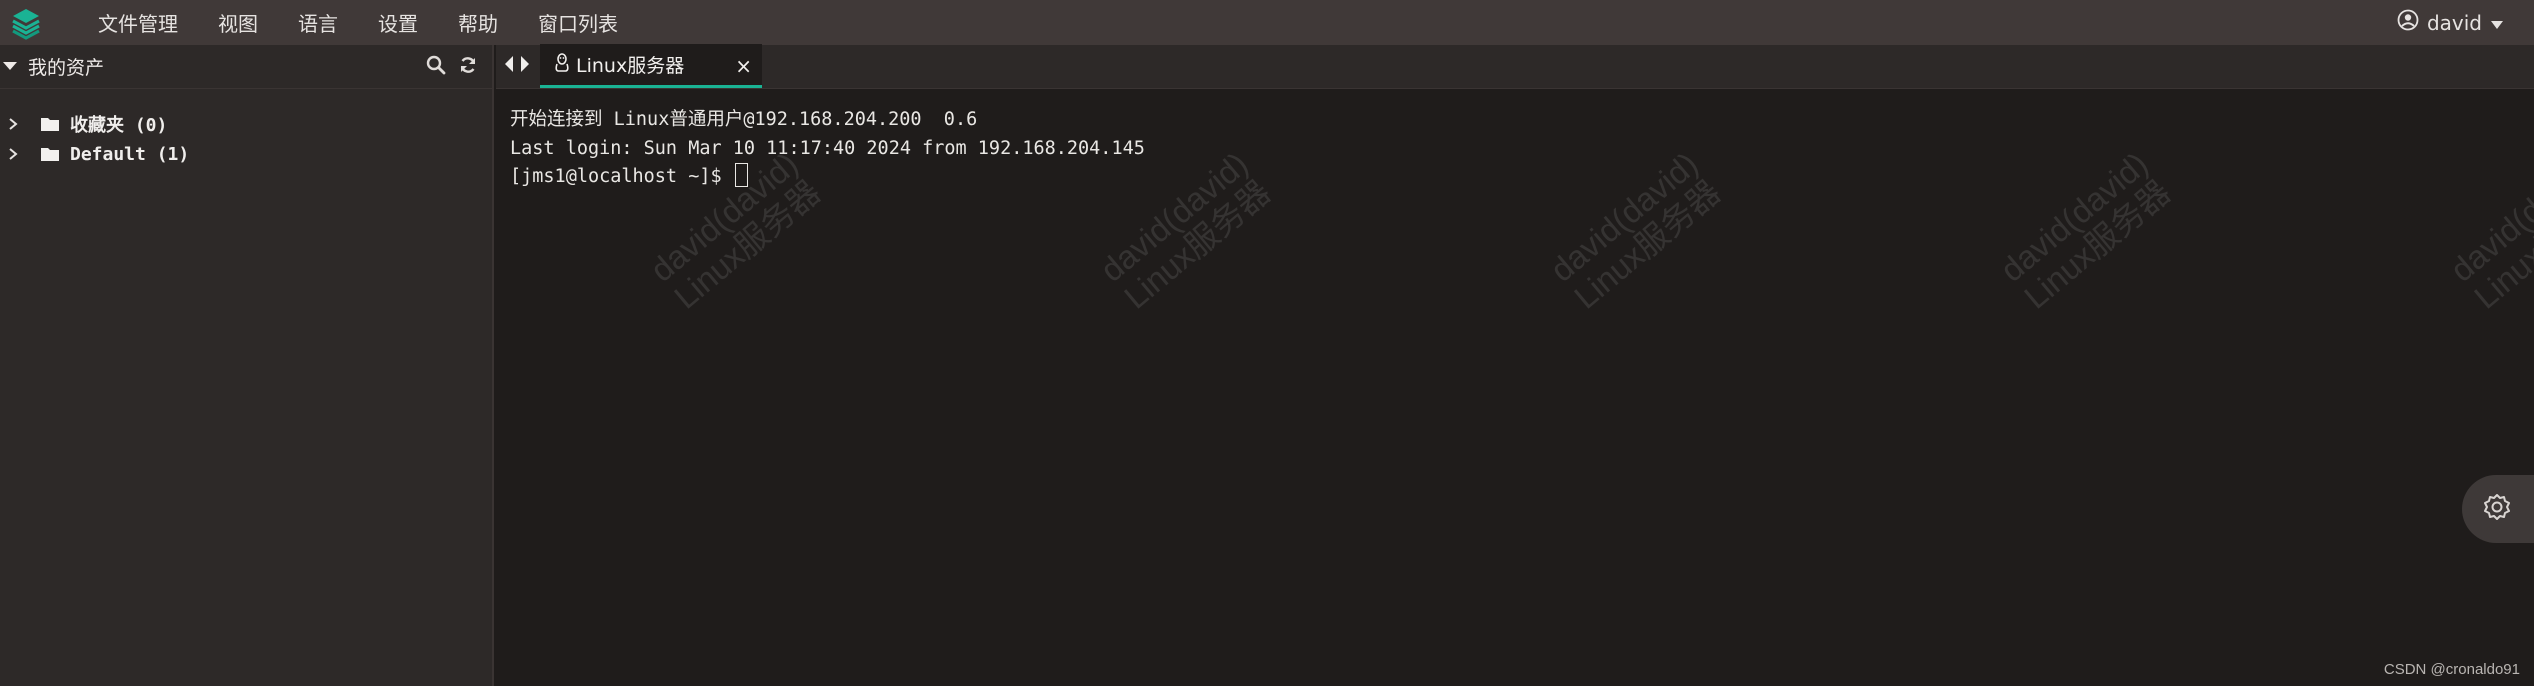 This screenshot has height=686, width=2534. What do you see at coordinates (827, 177) in the screenshot?
I see `terminal-prompt-line: [jms1@localhost ~]$` at bounding box center [827, 177].